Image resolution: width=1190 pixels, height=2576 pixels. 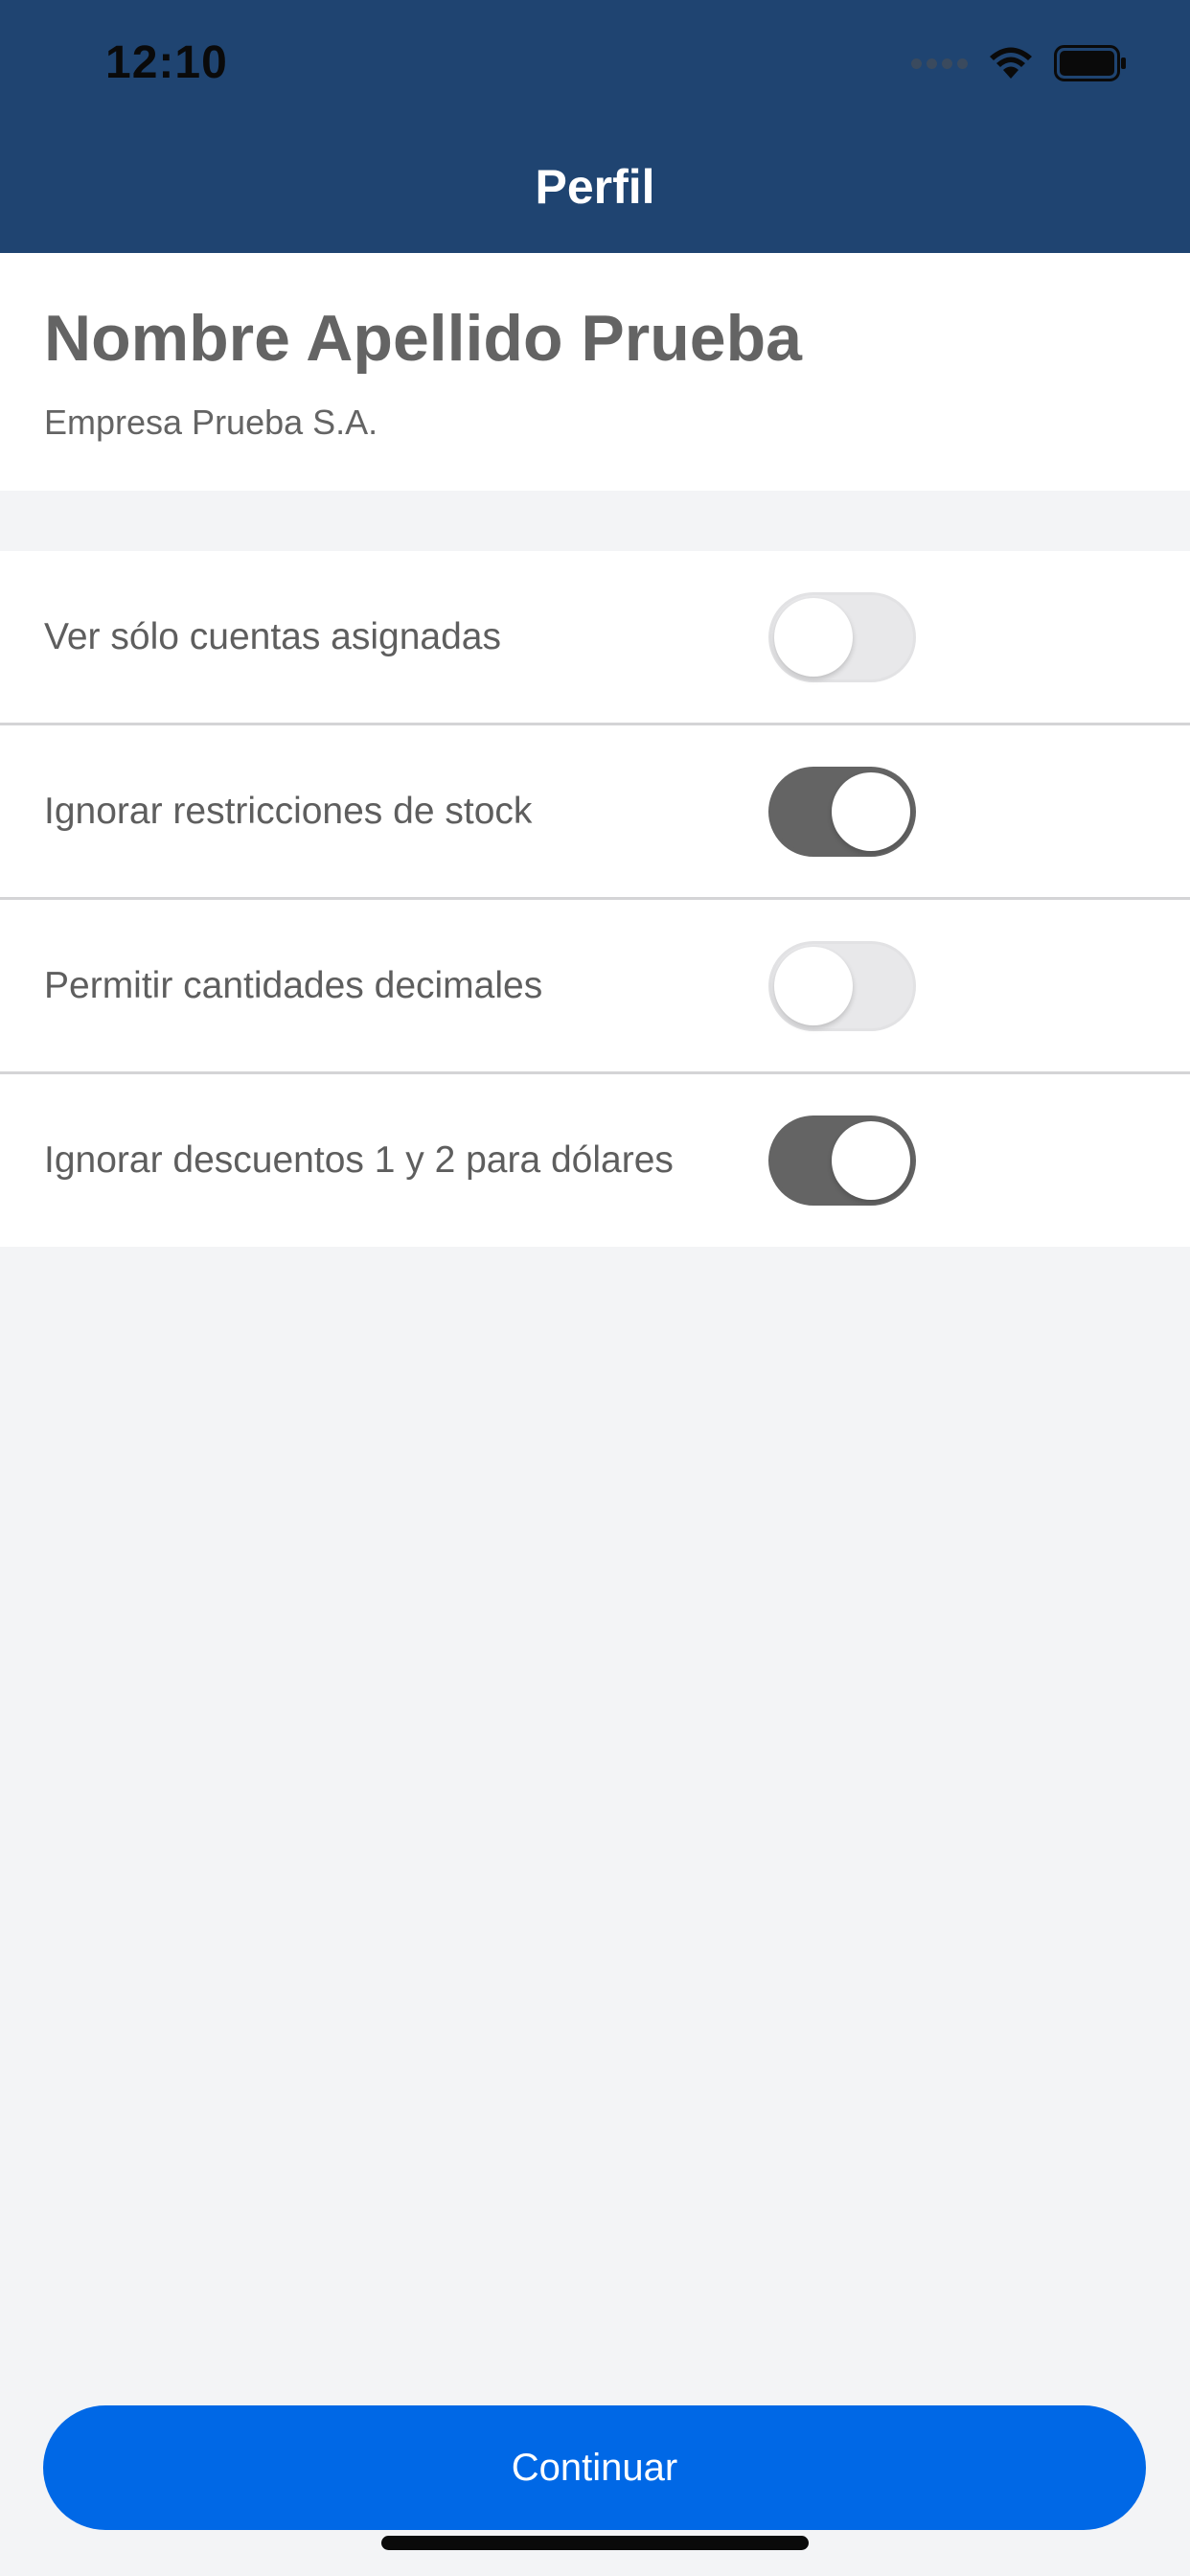 I want to click on profile-company: Empresa Prueba S.A., so click(x=211, y=422).